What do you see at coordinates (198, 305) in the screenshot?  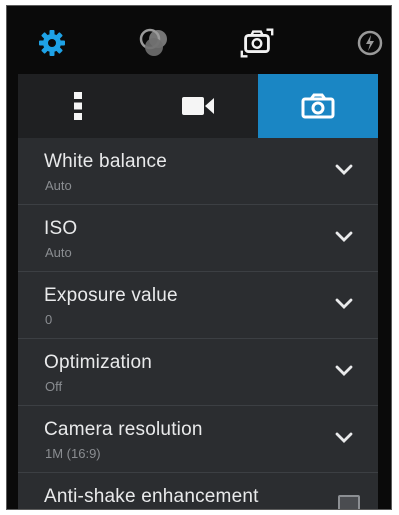 I see `setting-exposure-value: Exposure value 0` at bounding box center [198, 305].